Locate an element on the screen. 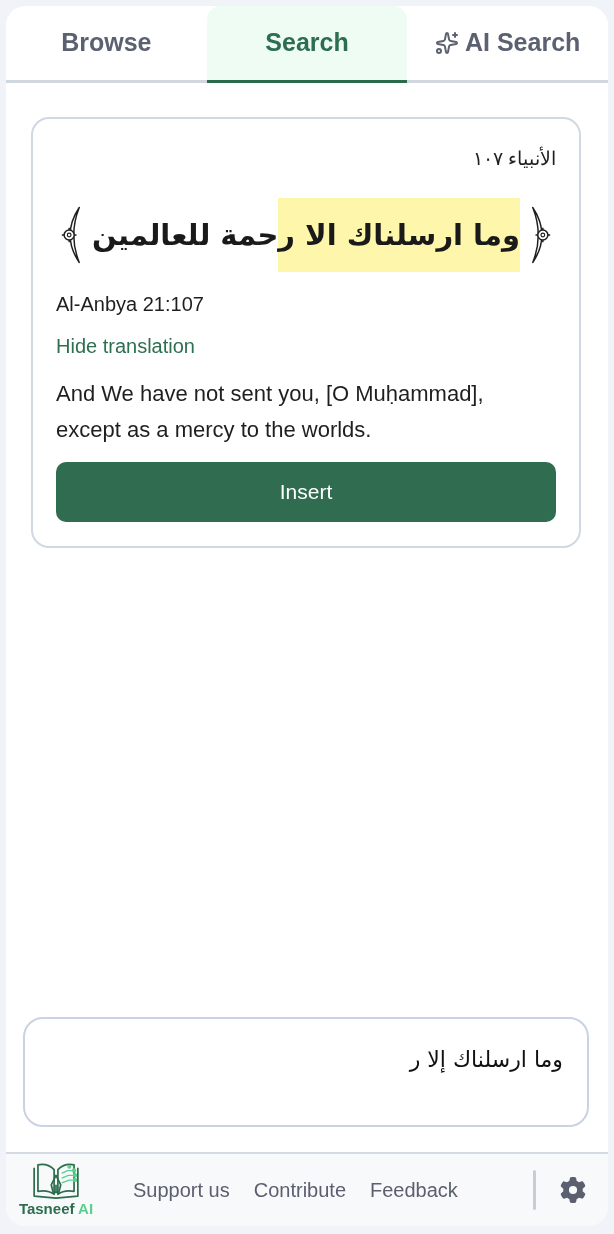 The width and height of the screenshot is (614, 1234). logo-text: Tasneef AI is located at coordinates (56, 1209).